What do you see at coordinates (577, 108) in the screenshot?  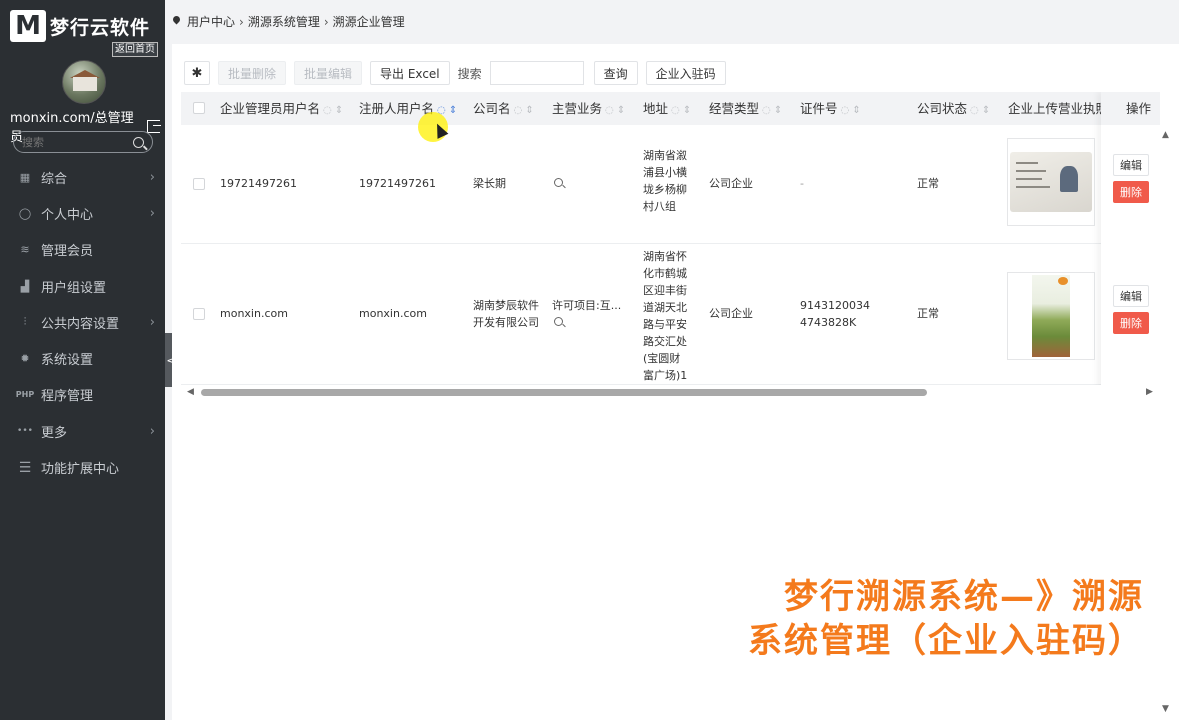 I see `column-header-label: 主营业务` at bounding box center [577, 108].